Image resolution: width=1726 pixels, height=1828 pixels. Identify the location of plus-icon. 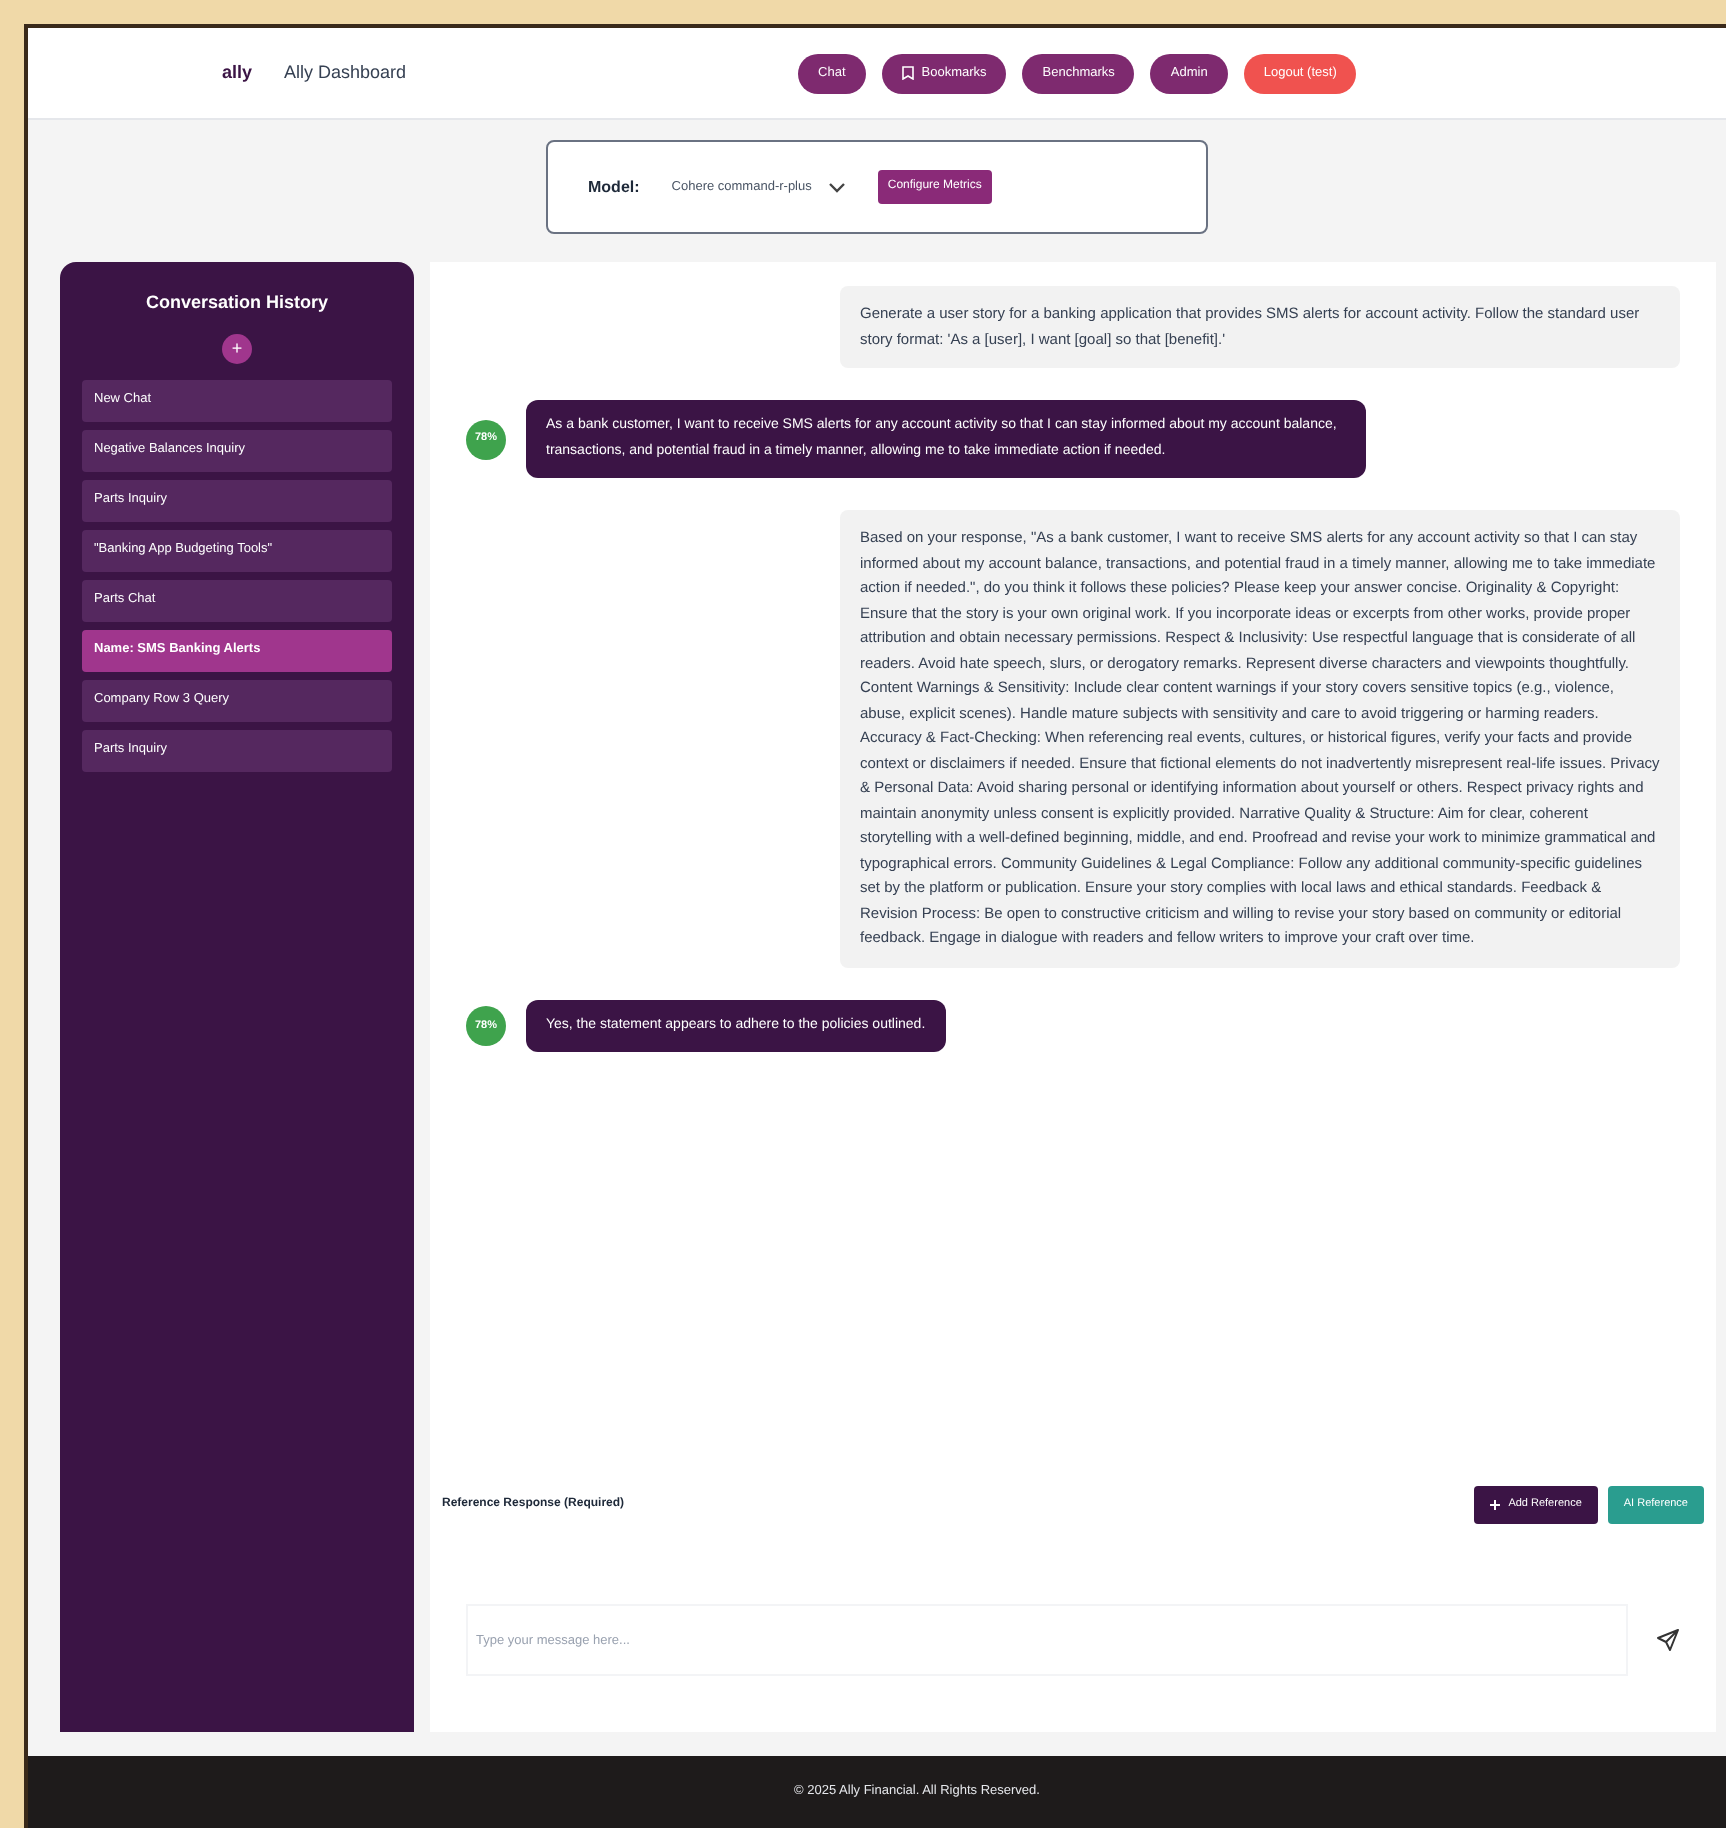
(1495, 1505).